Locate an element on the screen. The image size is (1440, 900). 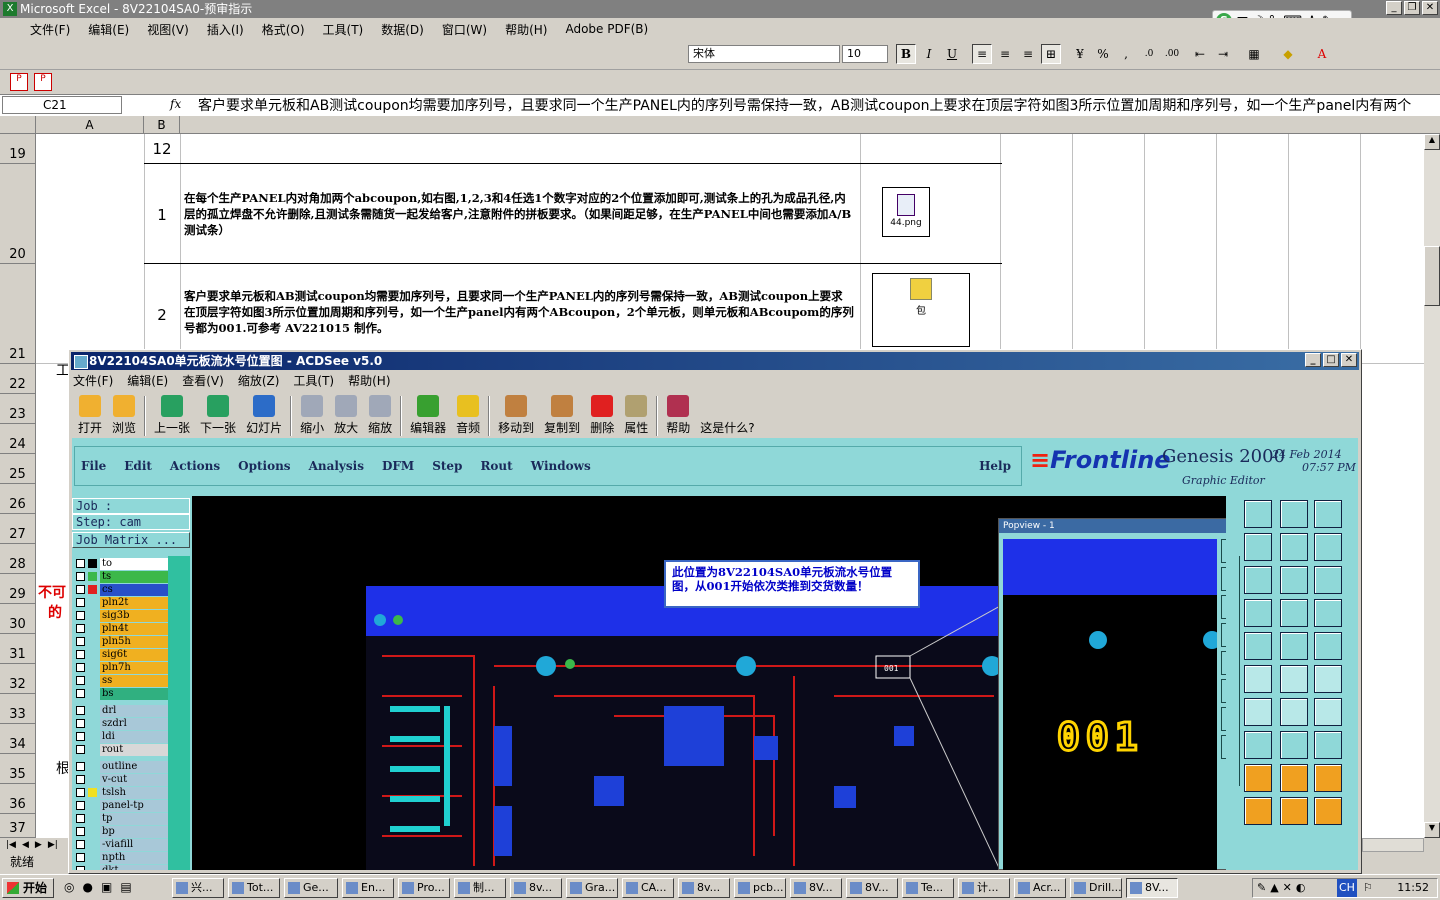
column-header-b: B is located at coordinates (162, 125).